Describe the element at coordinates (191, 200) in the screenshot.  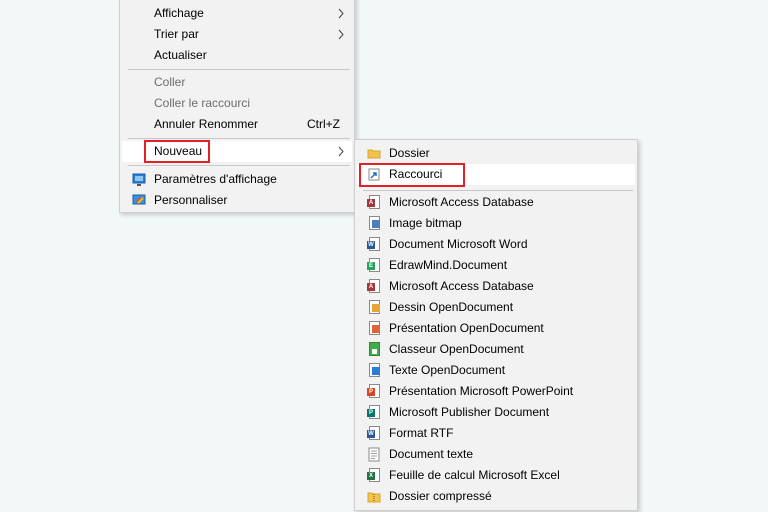
I see `menu-item-label: Personnaliser` at that location.